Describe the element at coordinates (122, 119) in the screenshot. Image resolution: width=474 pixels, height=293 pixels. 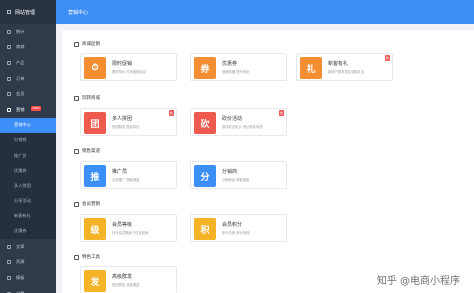
I see `card-title: 多人拼团` at that location.